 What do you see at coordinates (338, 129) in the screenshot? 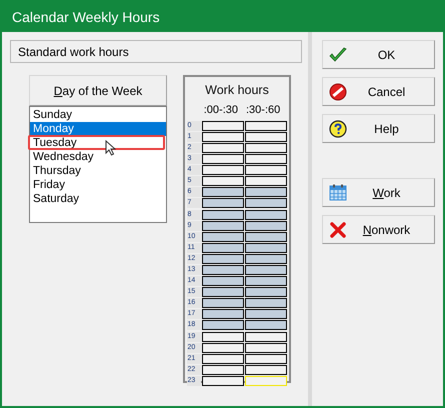
I see `question-icon` at bounding box center [338, 129].